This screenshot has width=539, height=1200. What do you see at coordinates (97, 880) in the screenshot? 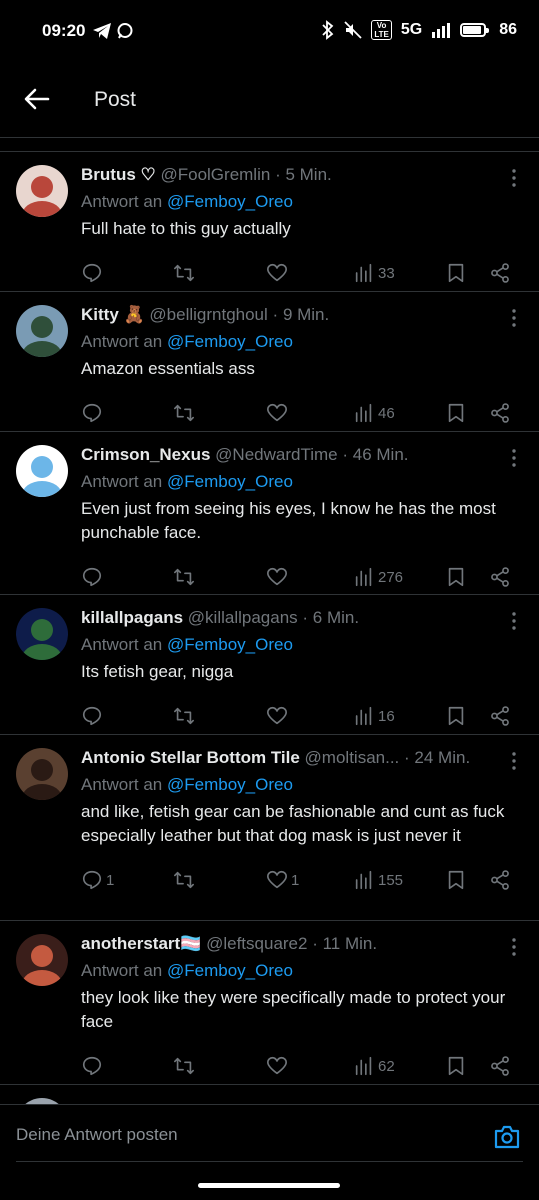
I see `comment-button: 1` at bounding box center [97, 880].